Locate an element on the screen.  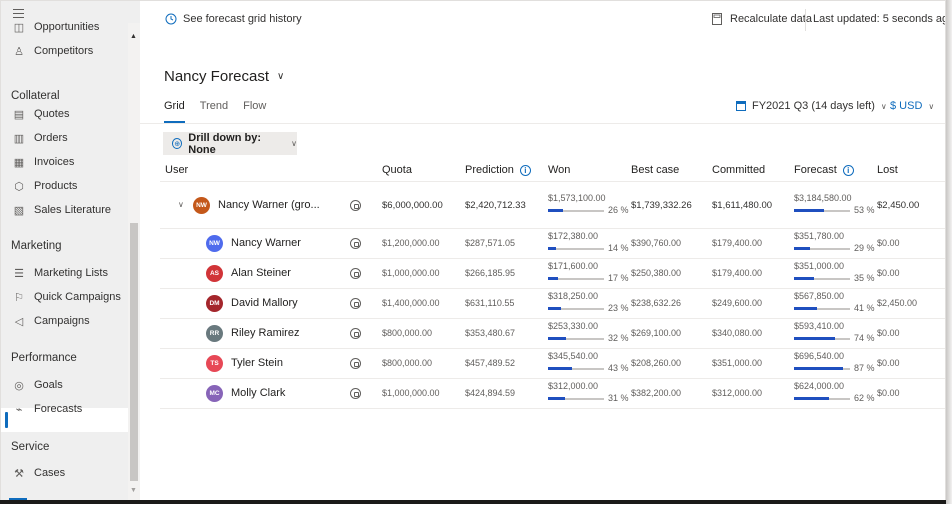
drill-down-button: ⊕ Drill down by: None ∨ is located at coordinates (230, 144).